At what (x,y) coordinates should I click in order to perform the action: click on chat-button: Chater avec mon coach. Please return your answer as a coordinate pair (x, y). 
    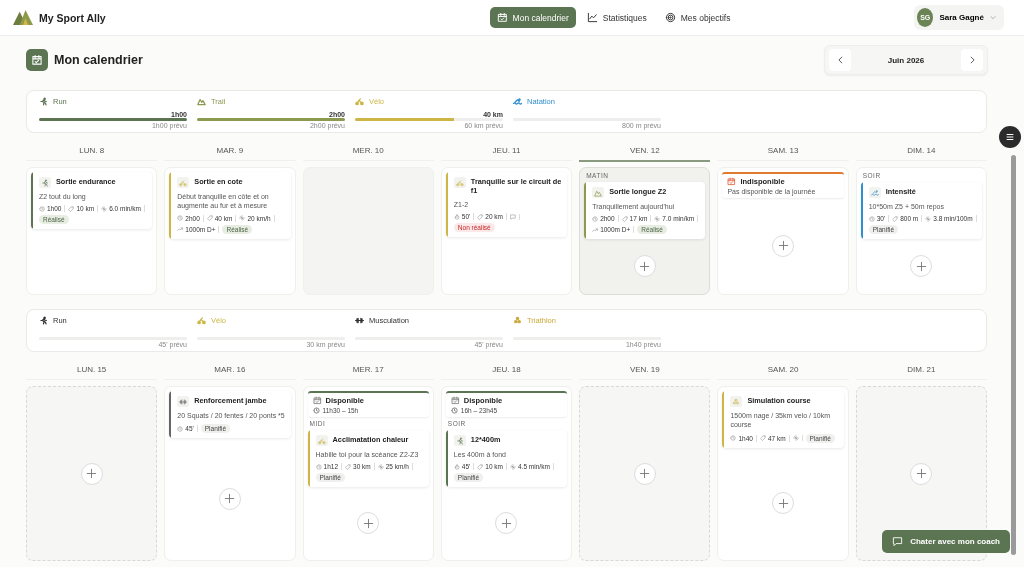
    Looking at the image, I should click on (946, 541).